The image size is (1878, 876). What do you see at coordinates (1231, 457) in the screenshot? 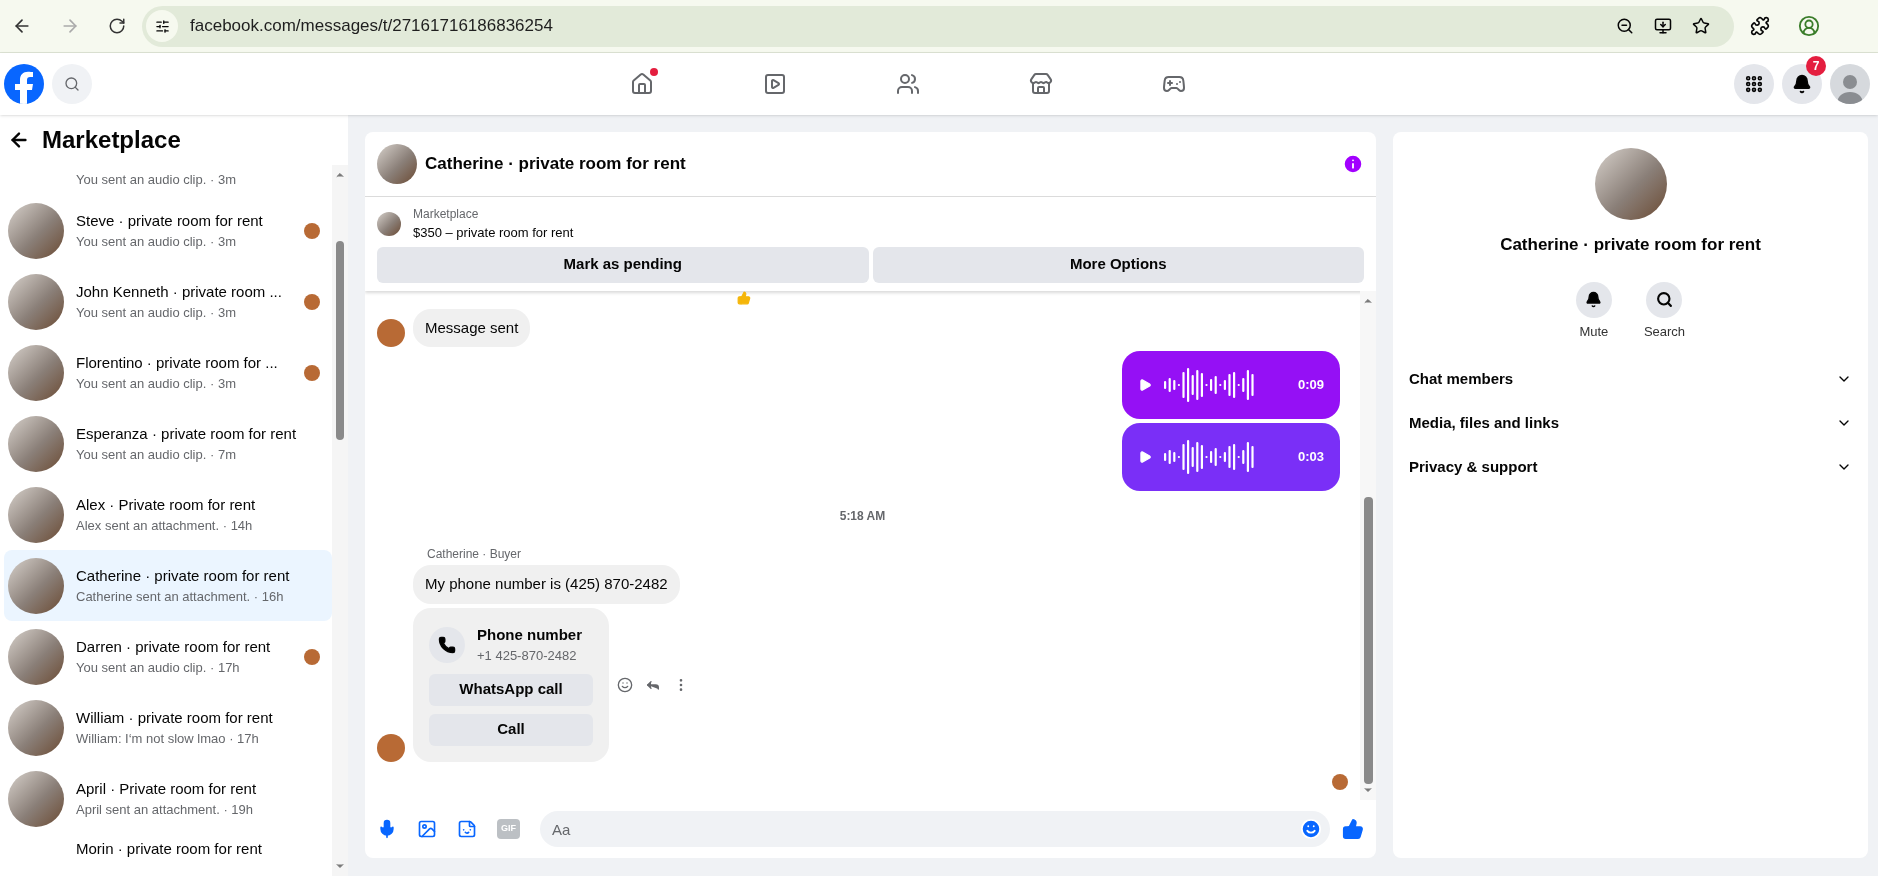
I see `audio-message: 0:03` at bounding box center [1231, 457].